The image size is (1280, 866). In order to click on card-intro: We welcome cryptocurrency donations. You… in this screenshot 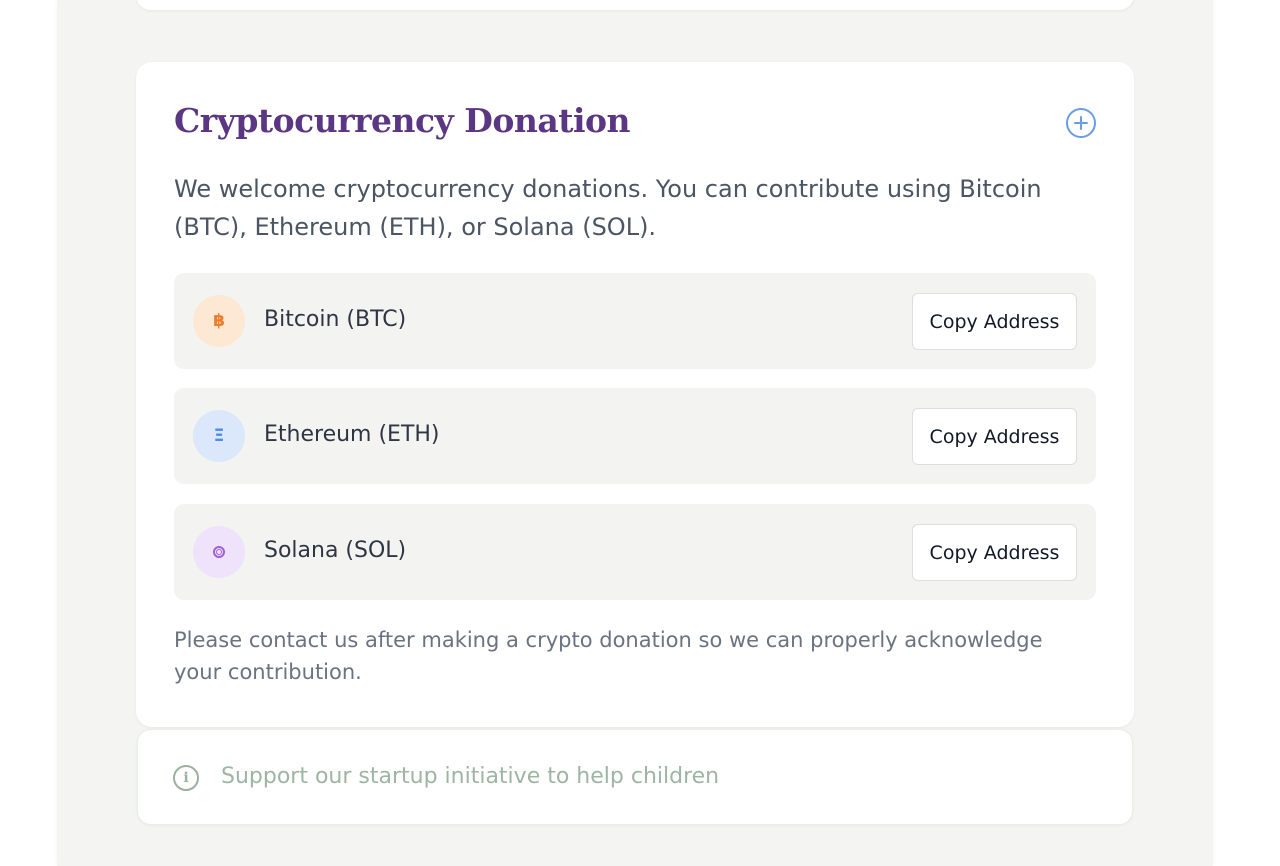, I will do `click(608, 208)`.